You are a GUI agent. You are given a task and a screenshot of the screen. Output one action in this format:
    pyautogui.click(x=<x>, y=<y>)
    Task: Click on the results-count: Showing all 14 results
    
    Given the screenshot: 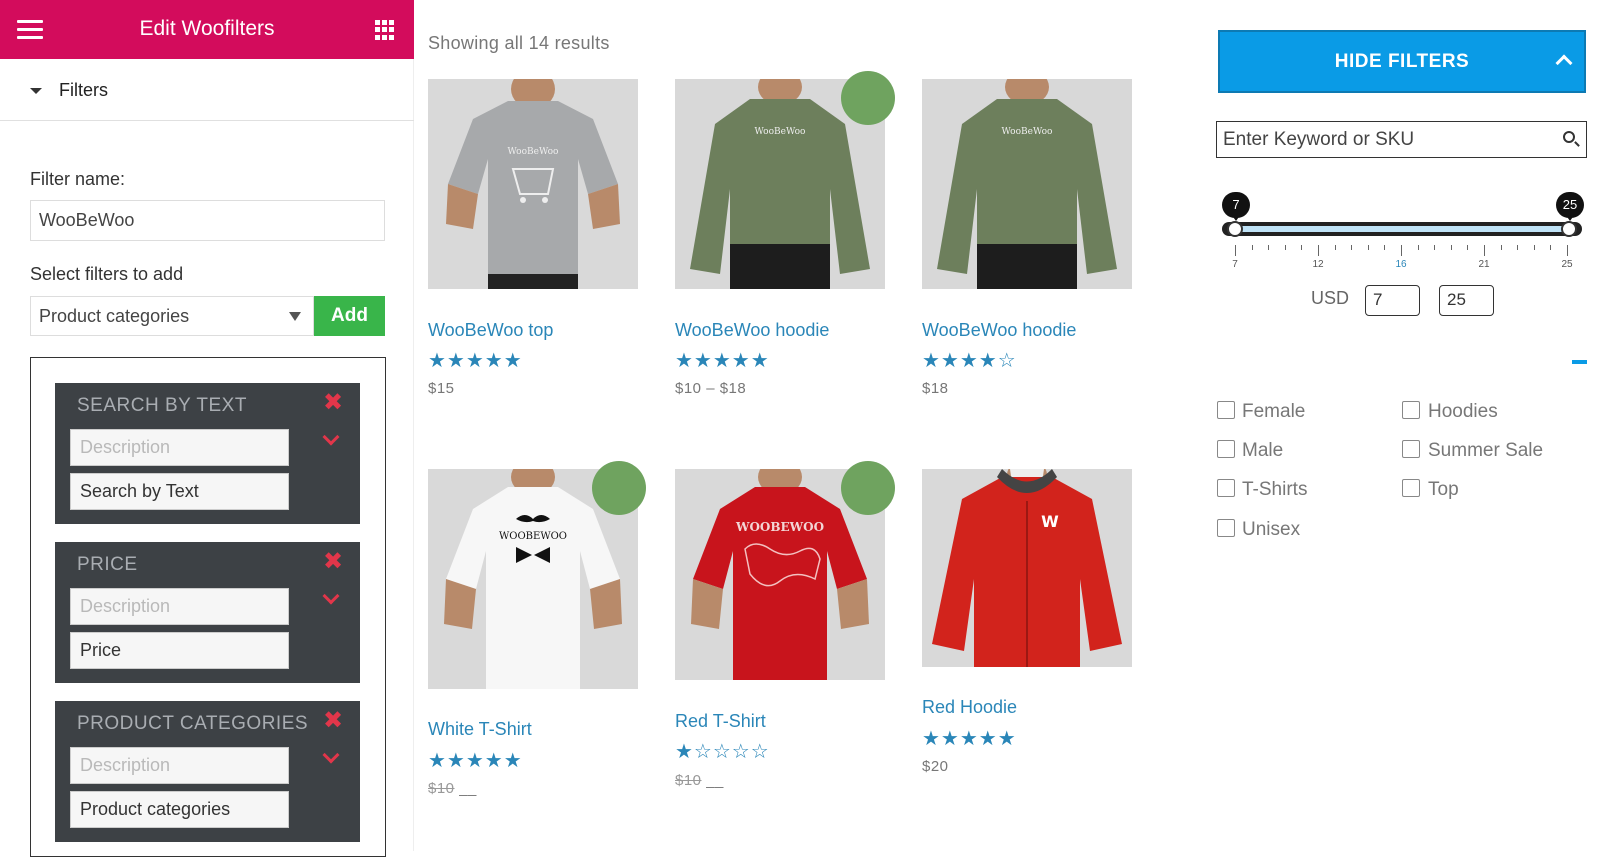 What is the action you would take?
    pyautogui.click(x=519, y=43)
    